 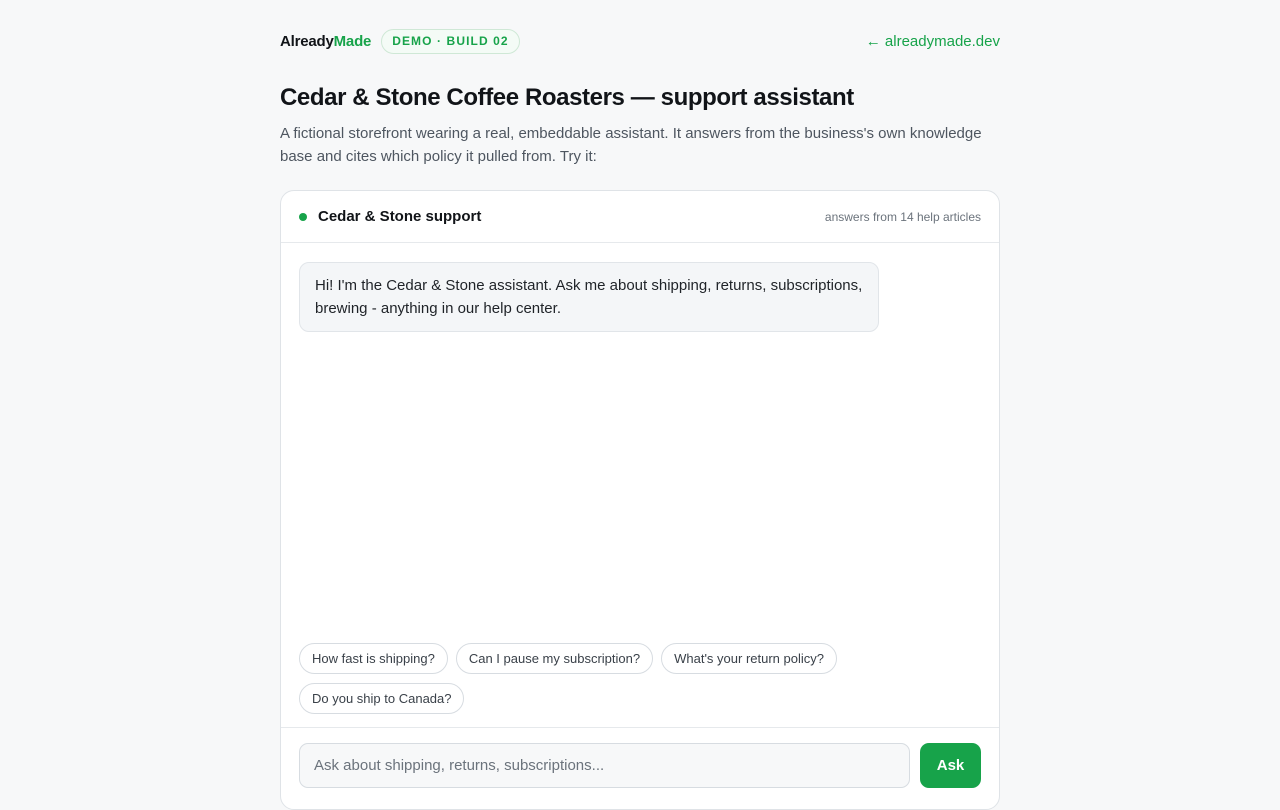 I want to click on suggestion-chip-pause-subscription: Can I pause my subscription?, so click(x=554, y=658).